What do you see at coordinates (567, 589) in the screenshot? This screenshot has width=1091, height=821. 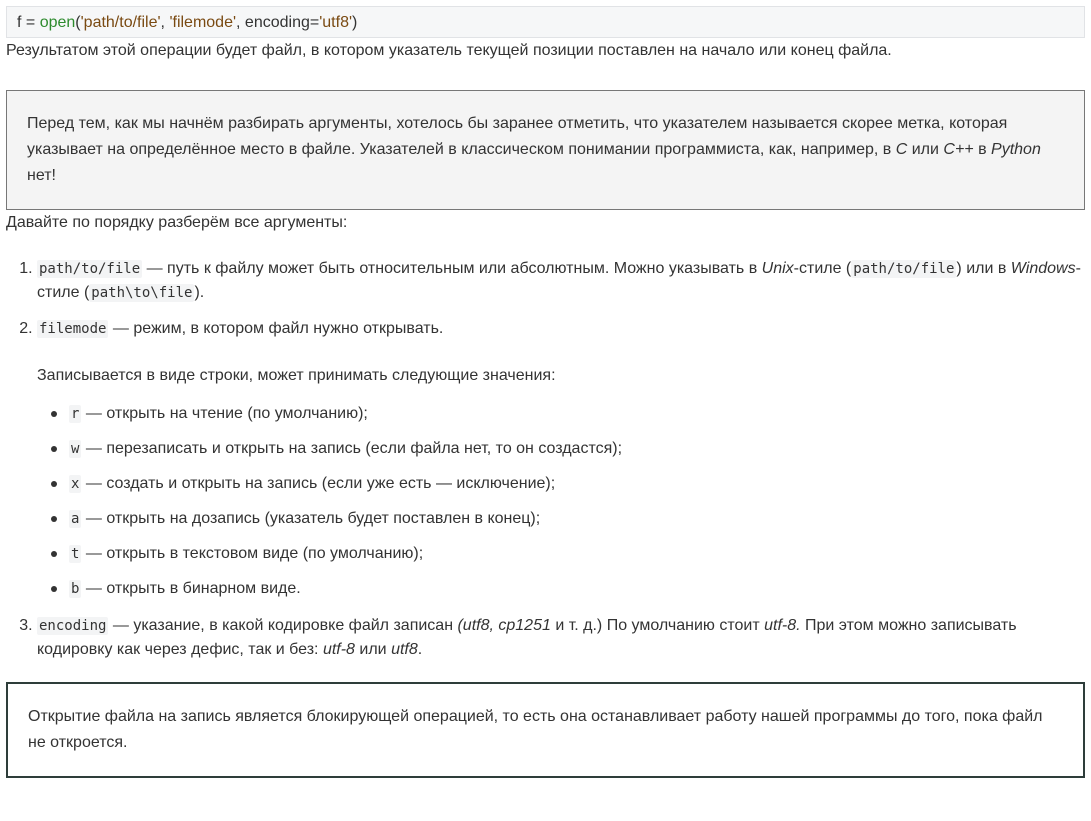 I see `mode-item-b: b — открыть в бинарном виде.` at bounding box center [567, 589].